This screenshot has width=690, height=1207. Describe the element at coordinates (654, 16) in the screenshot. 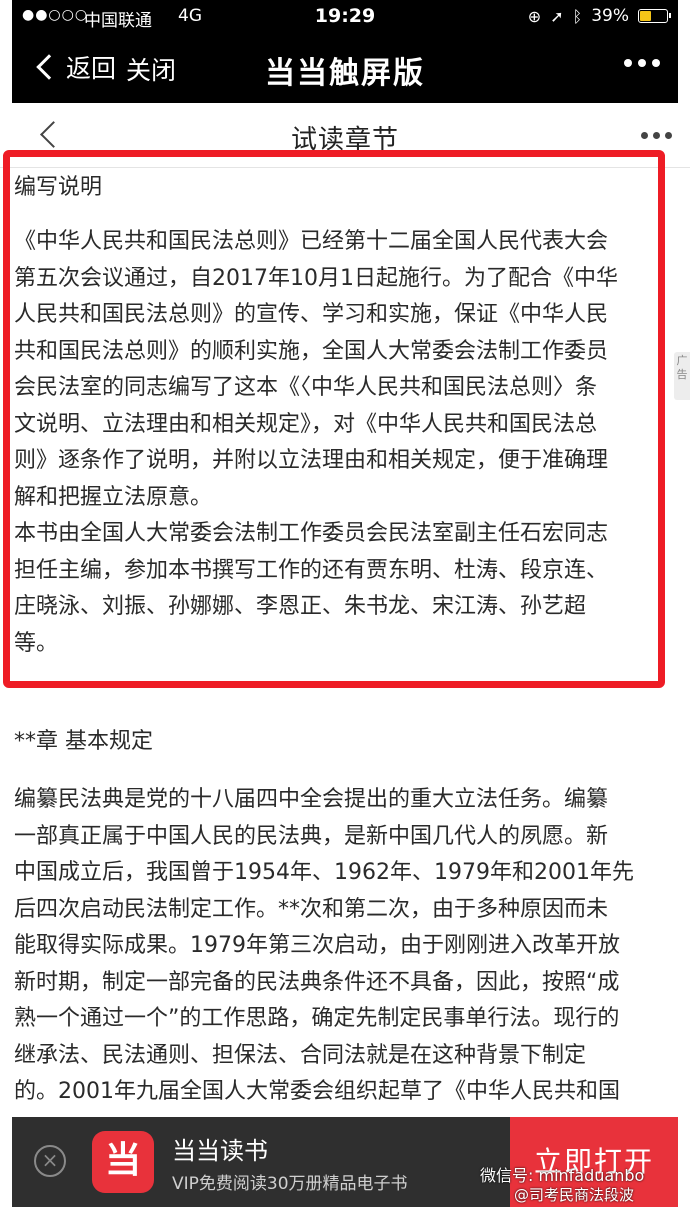

I see `battery-icon` at that location.